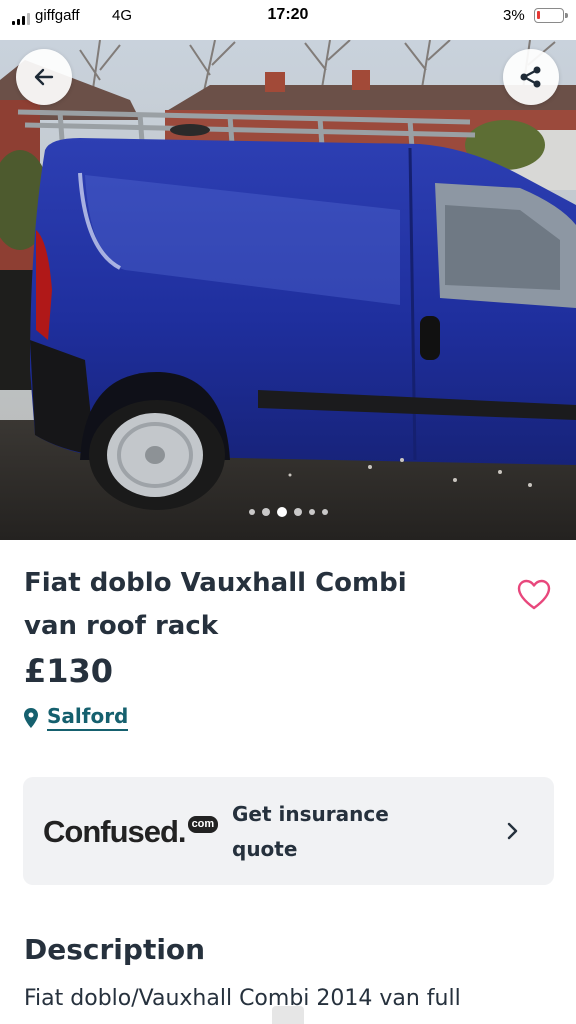 This screenshot has height=1024, width=576. What do you see at coordinates (115, 949) in the screenshot?
I see `description-heading: Description` at bounding box center [115, 949].